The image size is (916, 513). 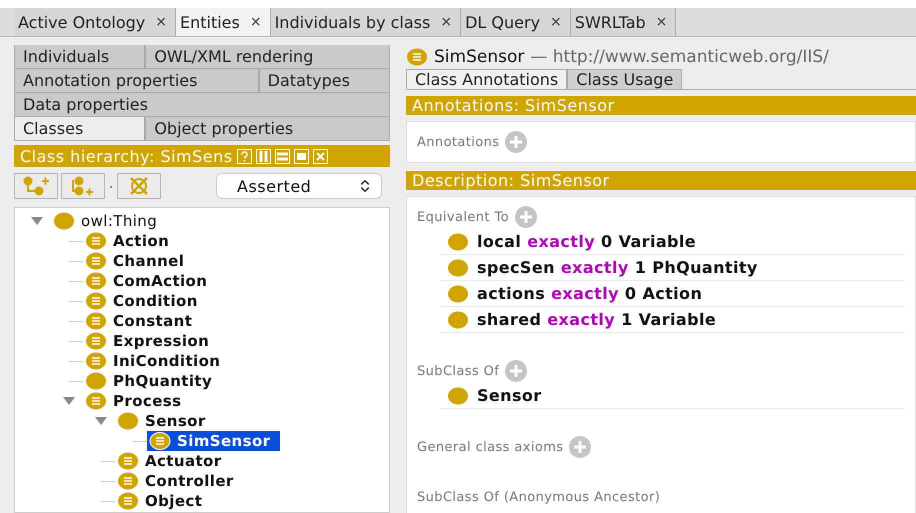 What do you see at coordinates (538, 497) in the screenshot?
I see `section-label: SubClass Of (Anonymous Ancestor)` at bounding box center [538, 497].